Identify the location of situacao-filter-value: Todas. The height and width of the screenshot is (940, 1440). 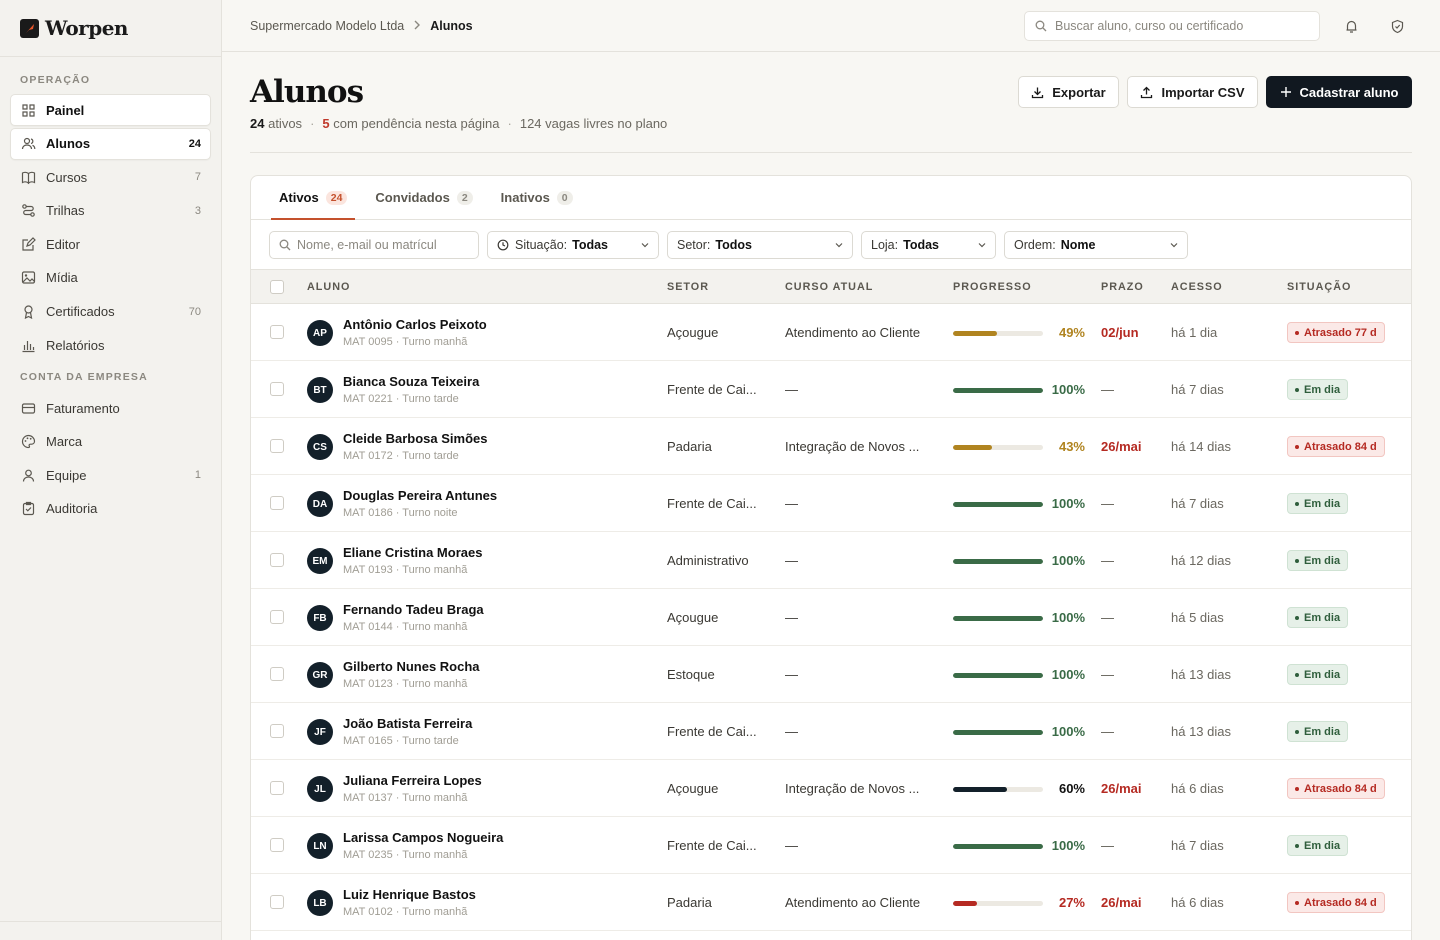
(590, 244).